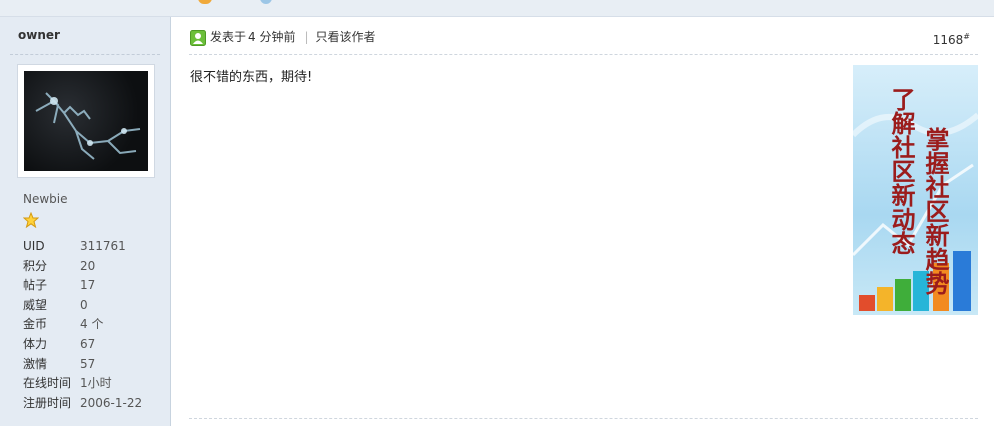 The width and height of the screenshot is (994, 426). I want to click on top-strip, so click(497, 8).